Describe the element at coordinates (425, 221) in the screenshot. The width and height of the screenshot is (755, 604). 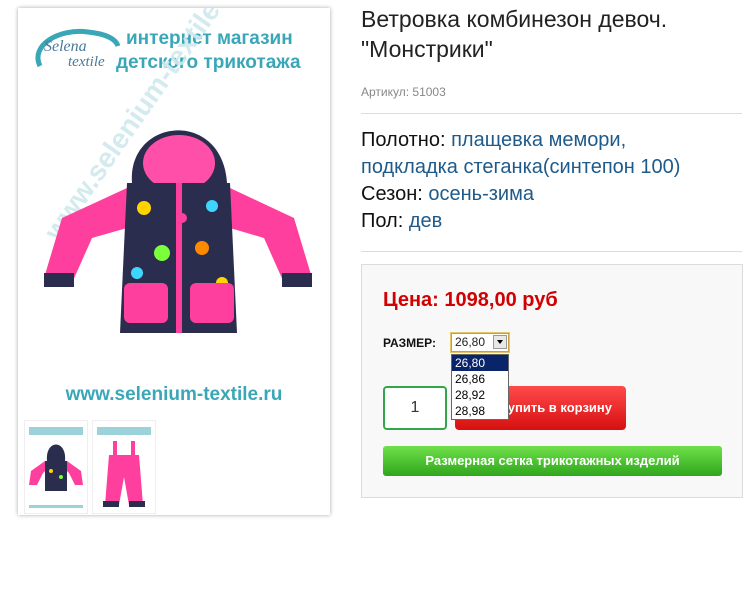
I see `property-value: дев` at that location.